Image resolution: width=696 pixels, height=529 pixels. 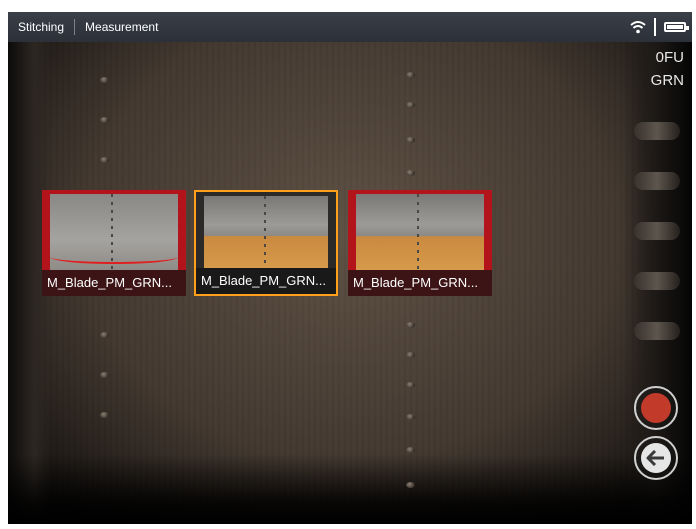 I want to click on probe-info-line2: GRN, so click(x=667, y=80).